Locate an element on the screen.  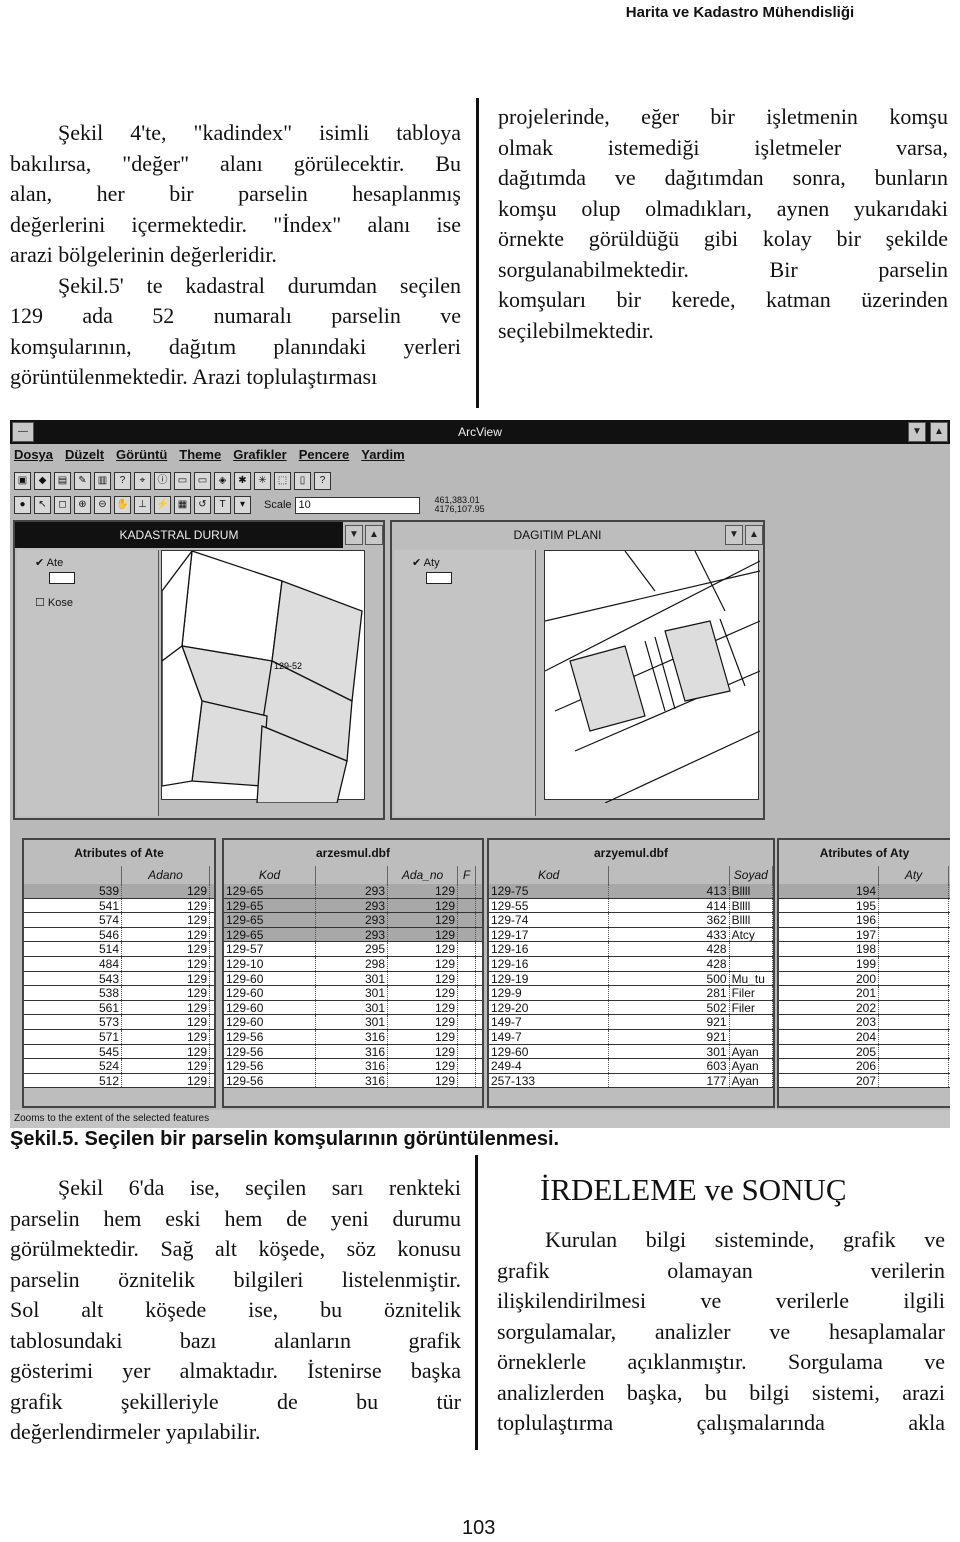
table-row: 200 is located at coordinates (864, 979).